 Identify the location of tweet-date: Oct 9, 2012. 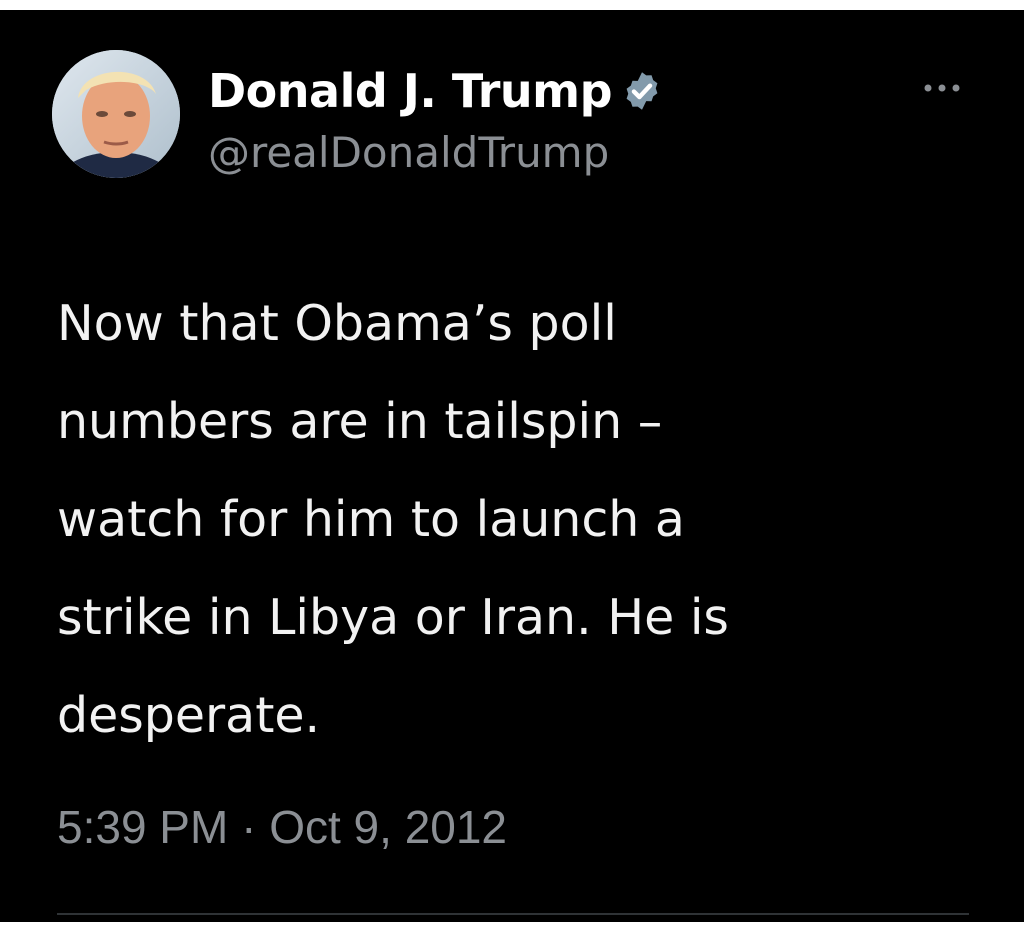
(388, 827).